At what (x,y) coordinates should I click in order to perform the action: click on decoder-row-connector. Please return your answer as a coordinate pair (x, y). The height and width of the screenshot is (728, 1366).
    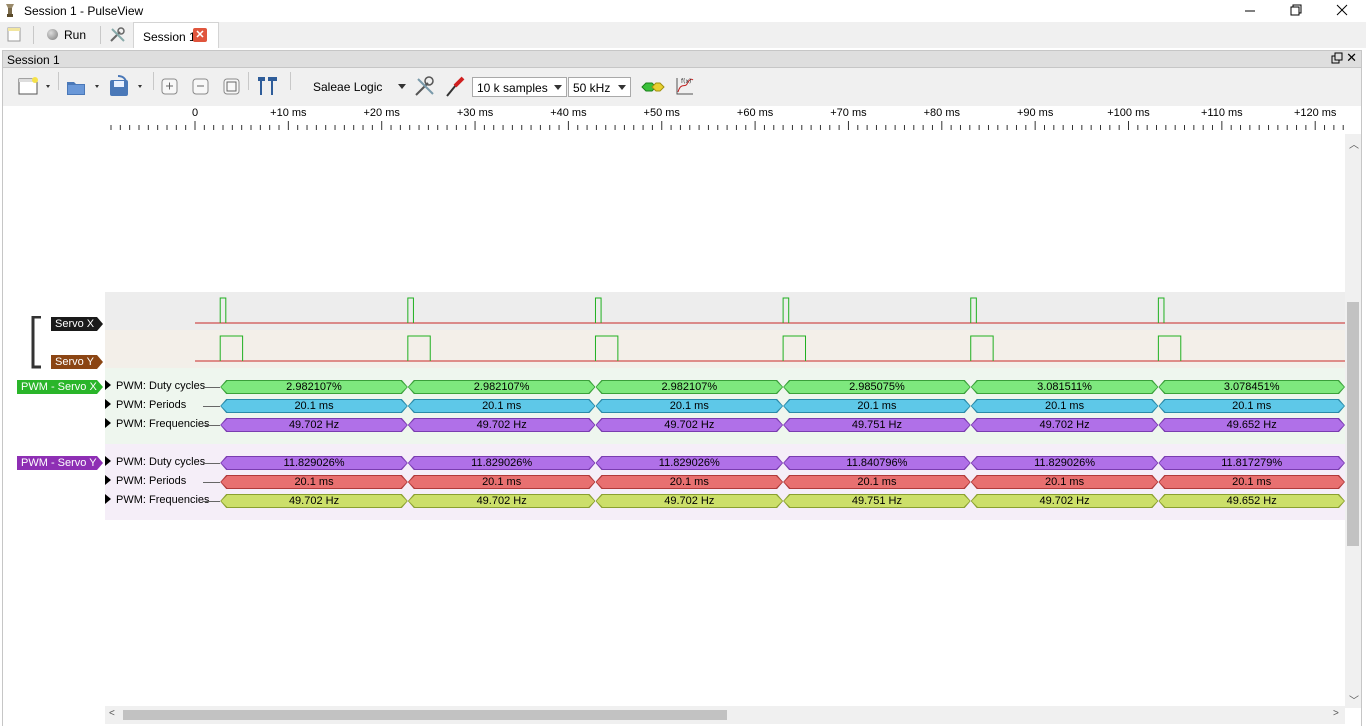
    Looking at the image, I should click on (212, 425).